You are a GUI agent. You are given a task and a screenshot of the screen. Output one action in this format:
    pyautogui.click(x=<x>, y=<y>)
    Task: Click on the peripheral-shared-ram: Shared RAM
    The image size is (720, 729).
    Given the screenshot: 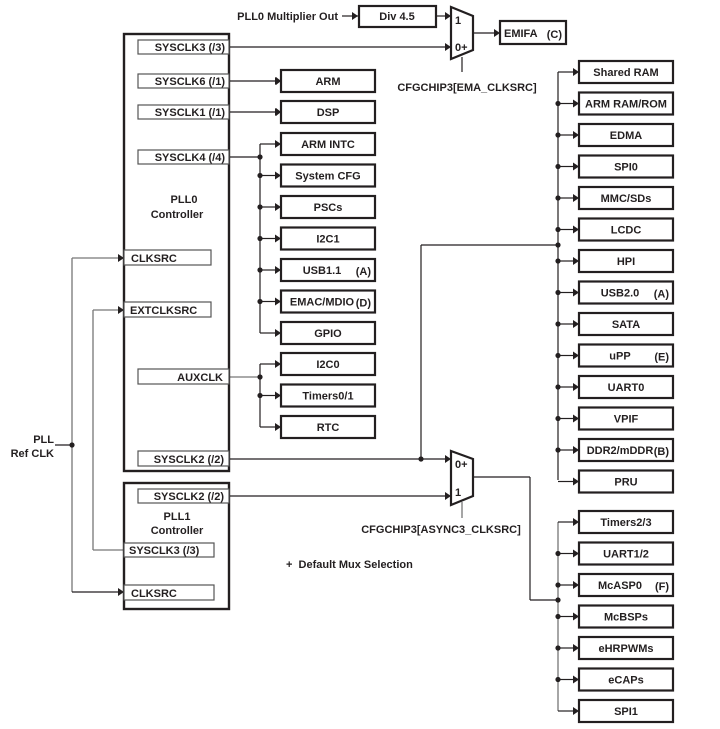 What is the action you would take?
    pyautogui.click(x=616, y=72)
    